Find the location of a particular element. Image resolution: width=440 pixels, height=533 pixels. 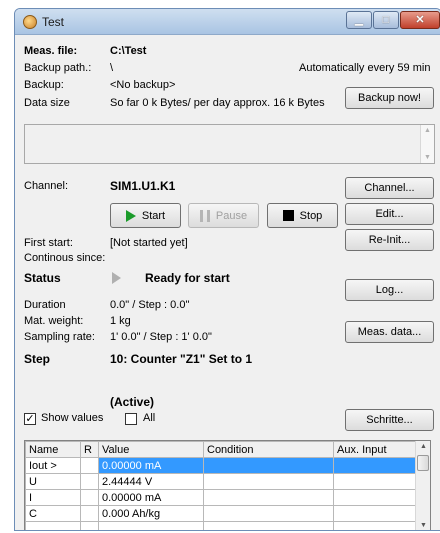

status-play-icon is located at coordinates (116, 278).